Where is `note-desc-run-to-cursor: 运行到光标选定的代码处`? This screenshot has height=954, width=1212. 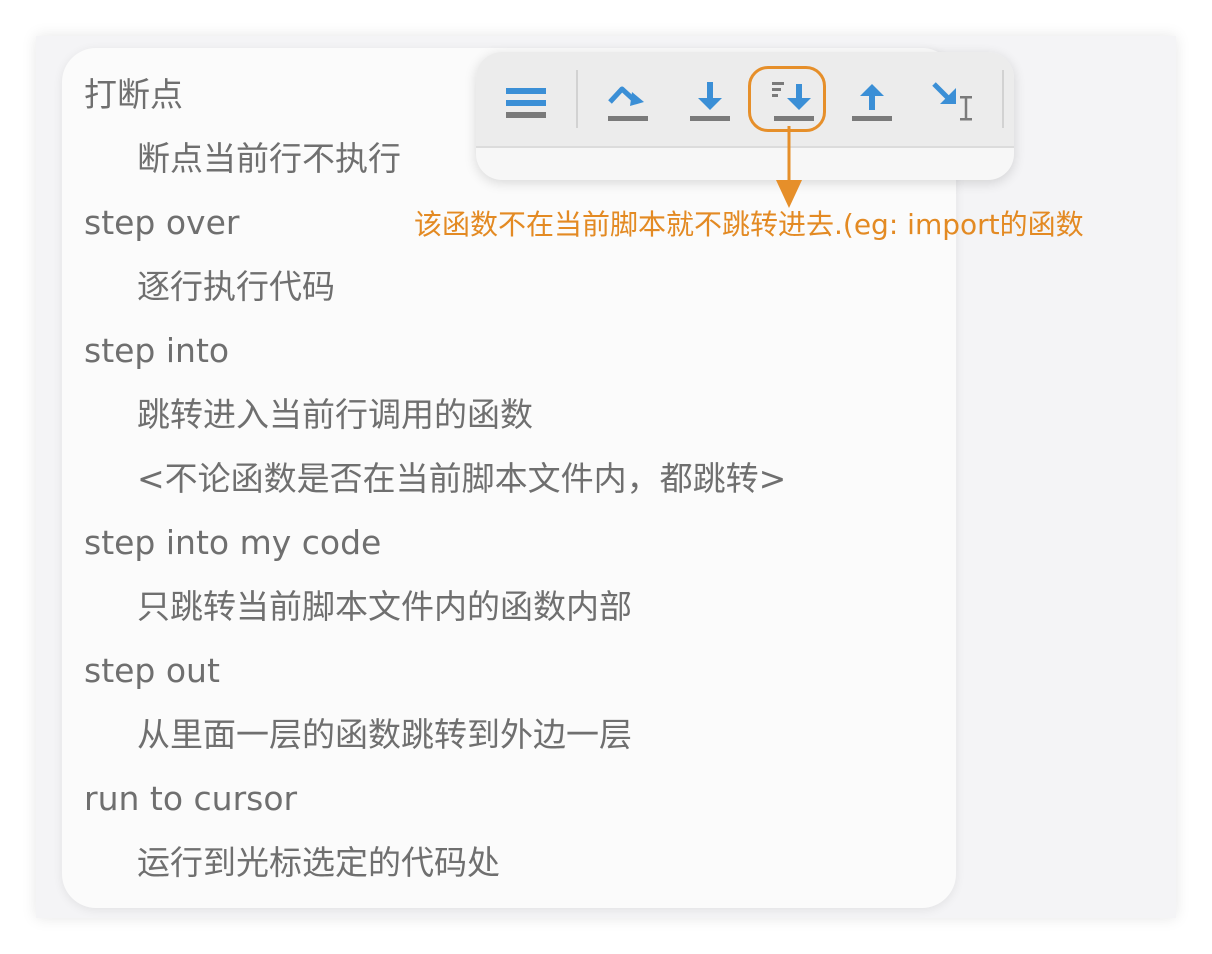
note-desc-run-to-cursor: 运行到光标选定的代码处 is located at coordinates (318, 862).